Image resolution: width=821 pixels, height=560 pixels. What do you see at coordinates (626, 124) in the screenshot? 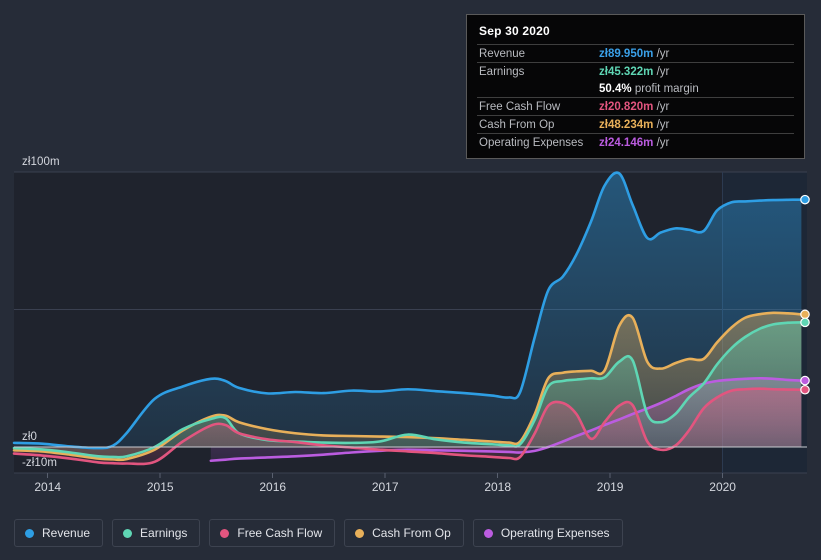
I see `tooltip-row-amount: zł48.234m` at bounding box center [626, 124].